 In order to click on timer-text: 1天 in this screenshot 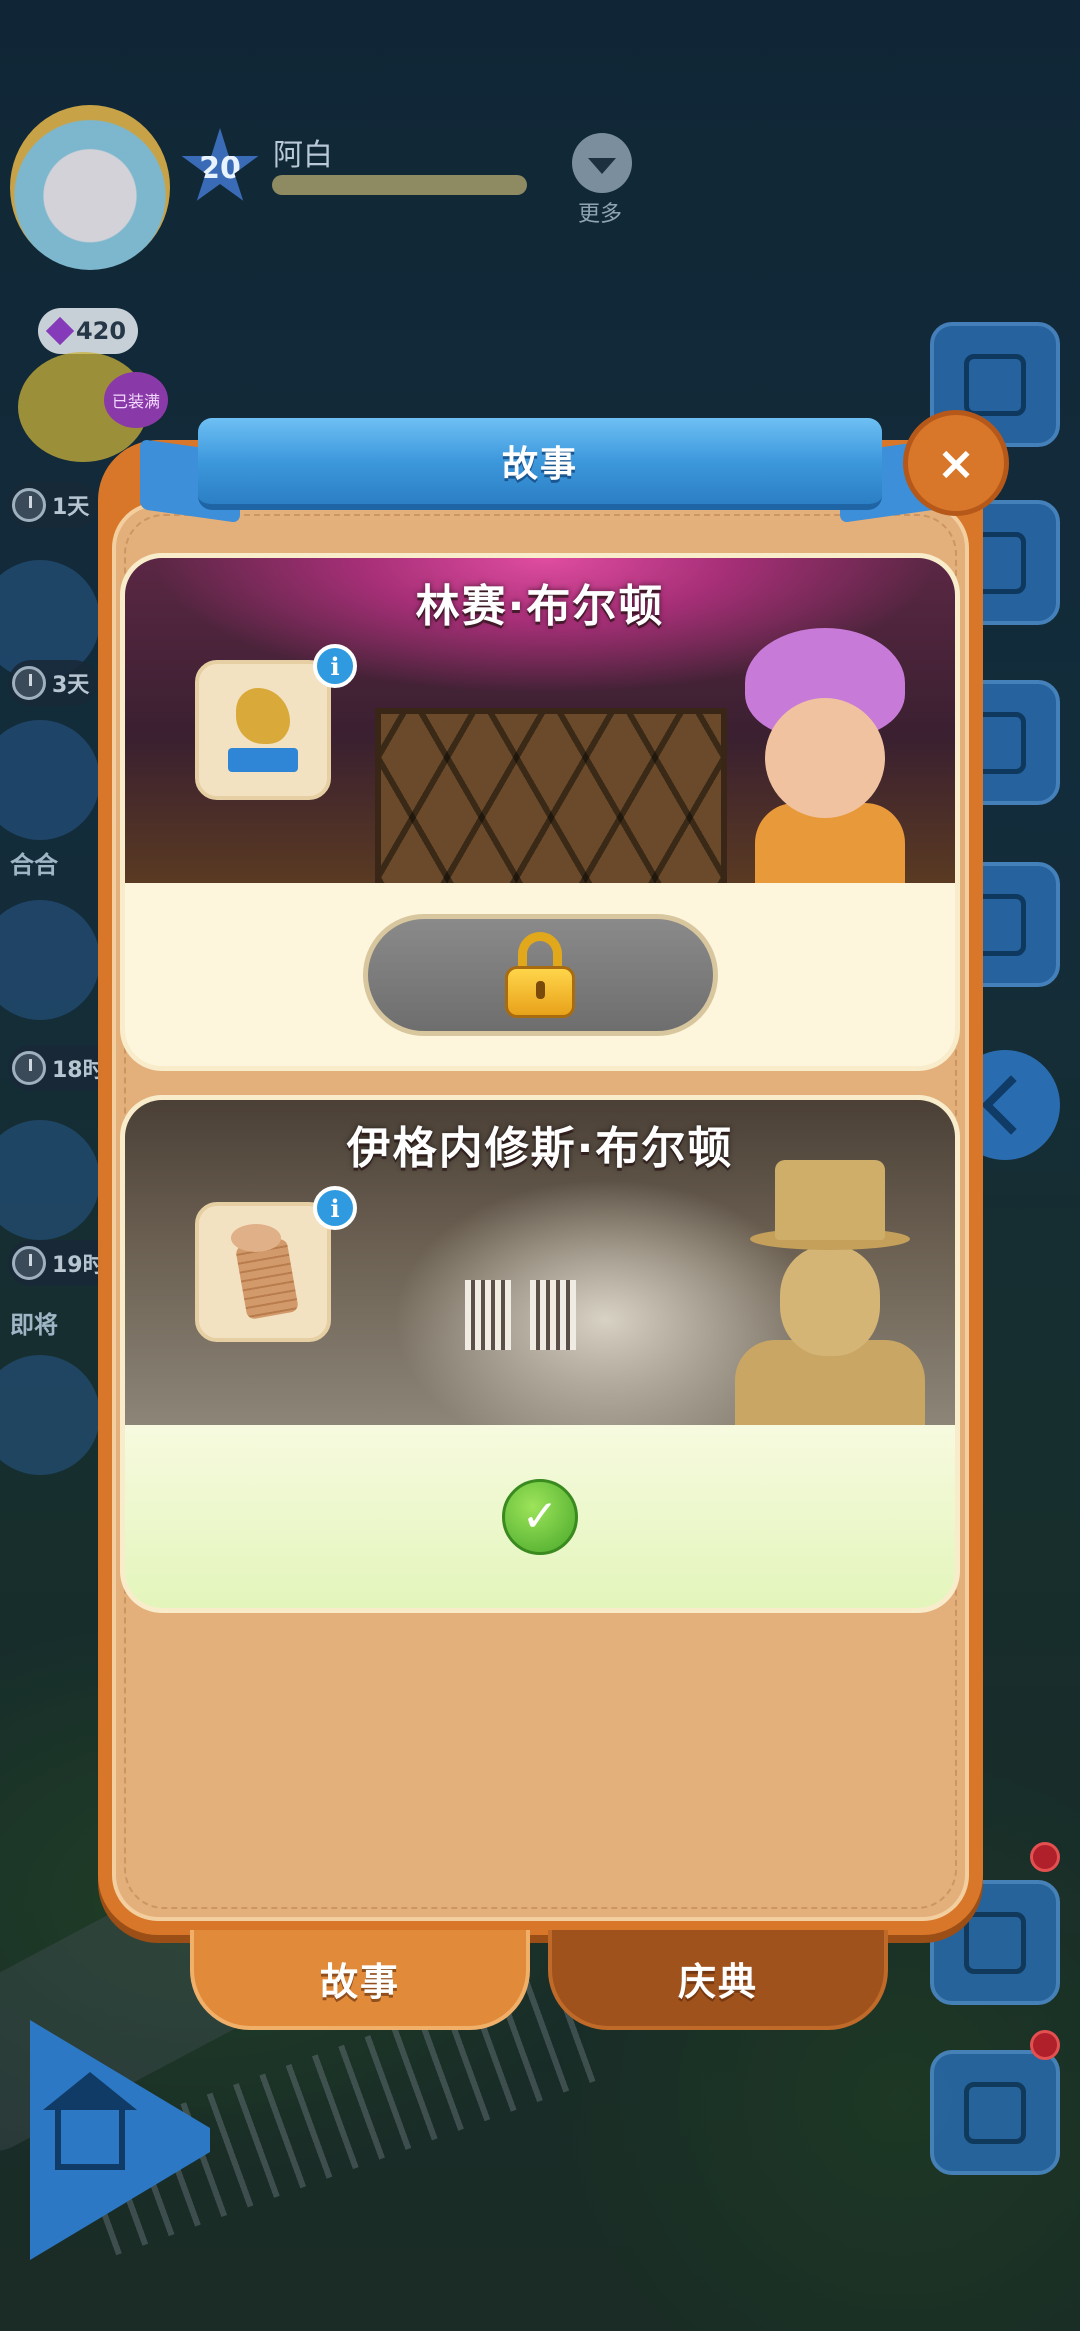, I will do `click(71, 507)`.